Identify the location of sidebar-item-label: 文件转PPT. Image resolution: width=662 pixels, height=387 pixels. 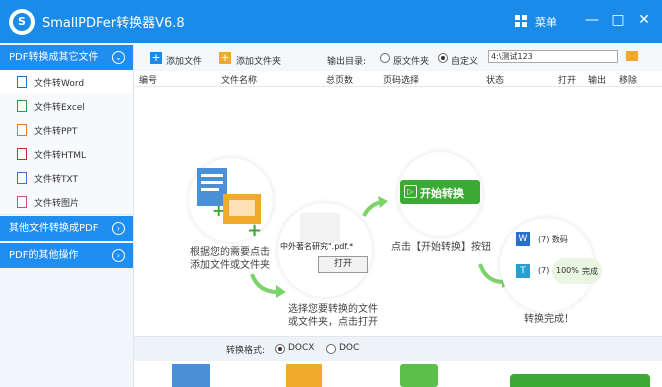
(56, 132).